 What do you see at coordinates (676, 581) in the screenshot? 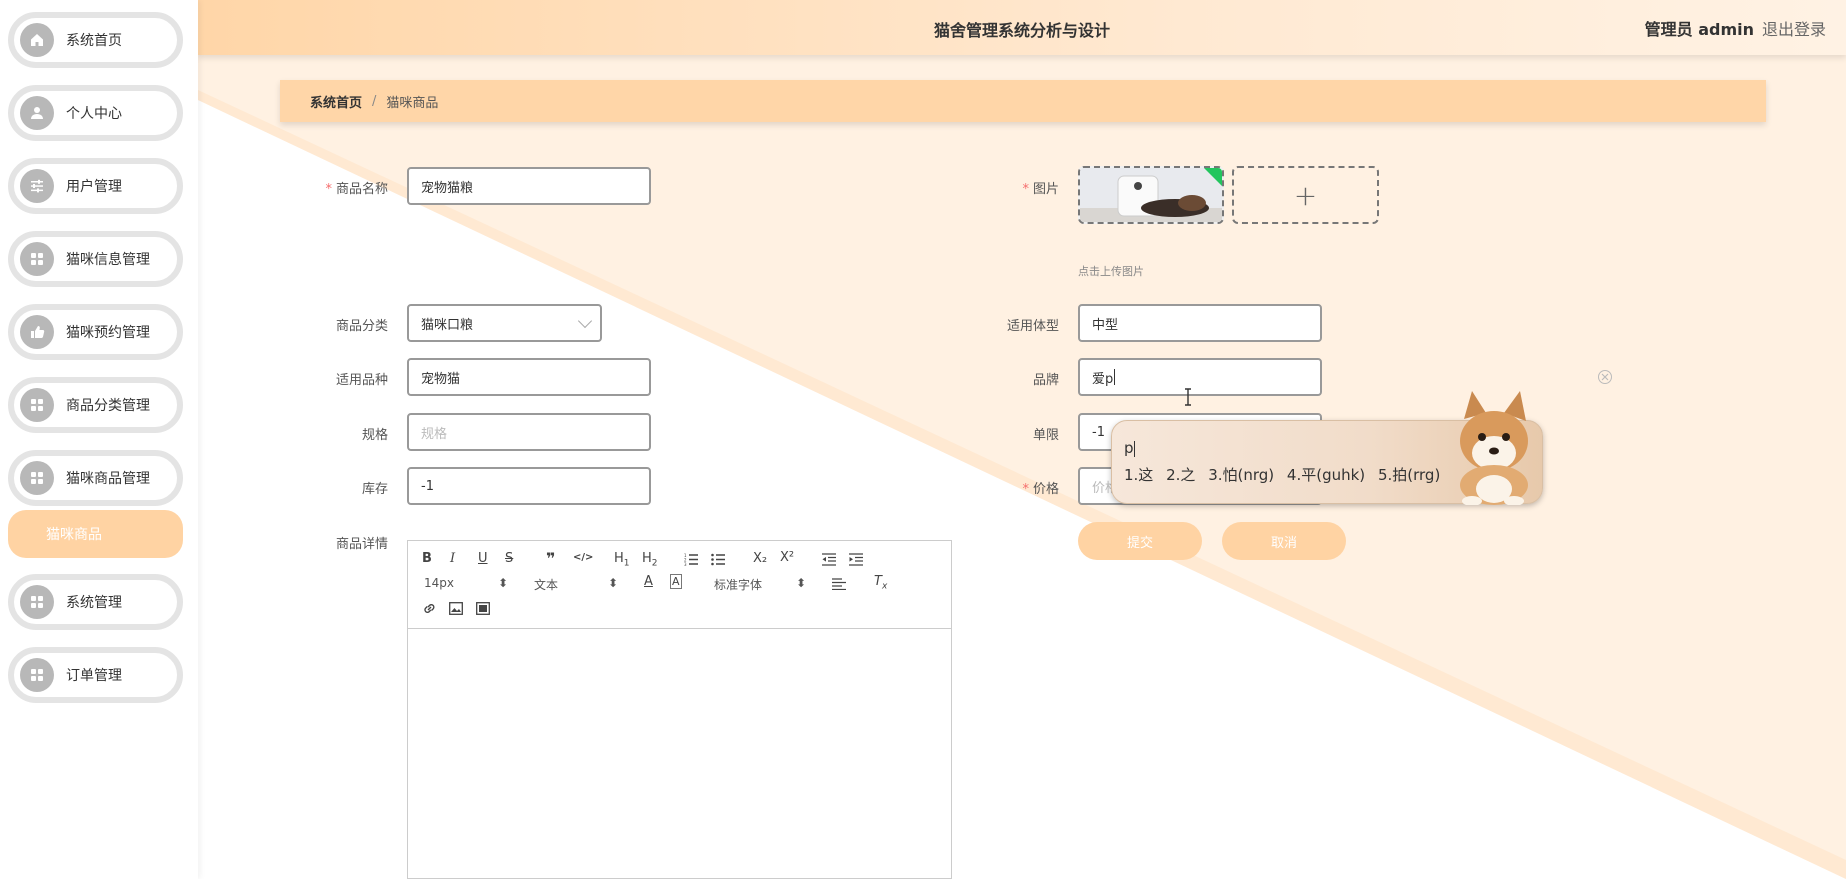
I see `background-color-button: A` at bounding box center [676, 581].